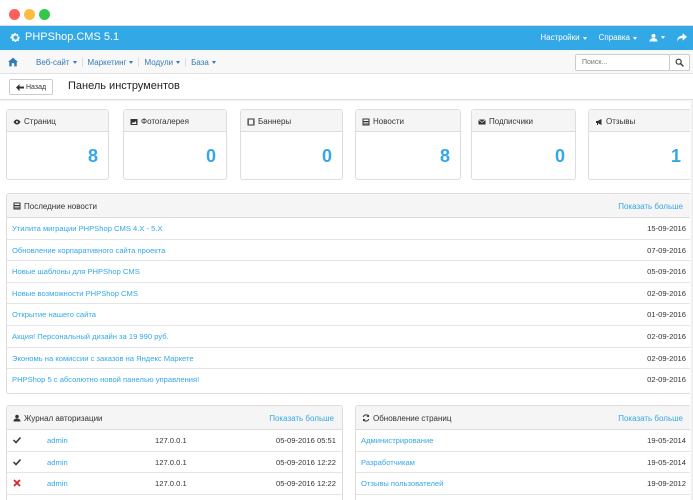  I want to click on menu-item-label: Модули, so click(159, 62).